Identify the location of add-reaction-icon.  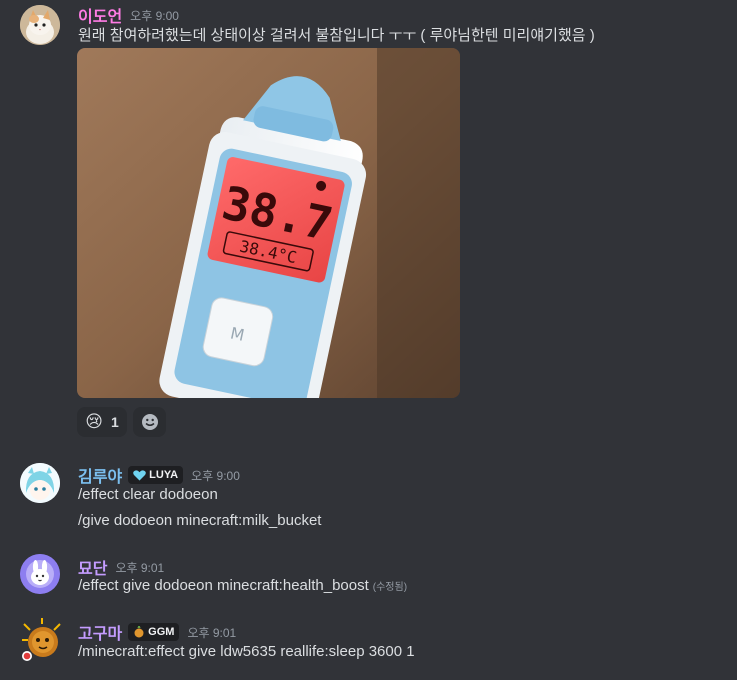
(149, 422).